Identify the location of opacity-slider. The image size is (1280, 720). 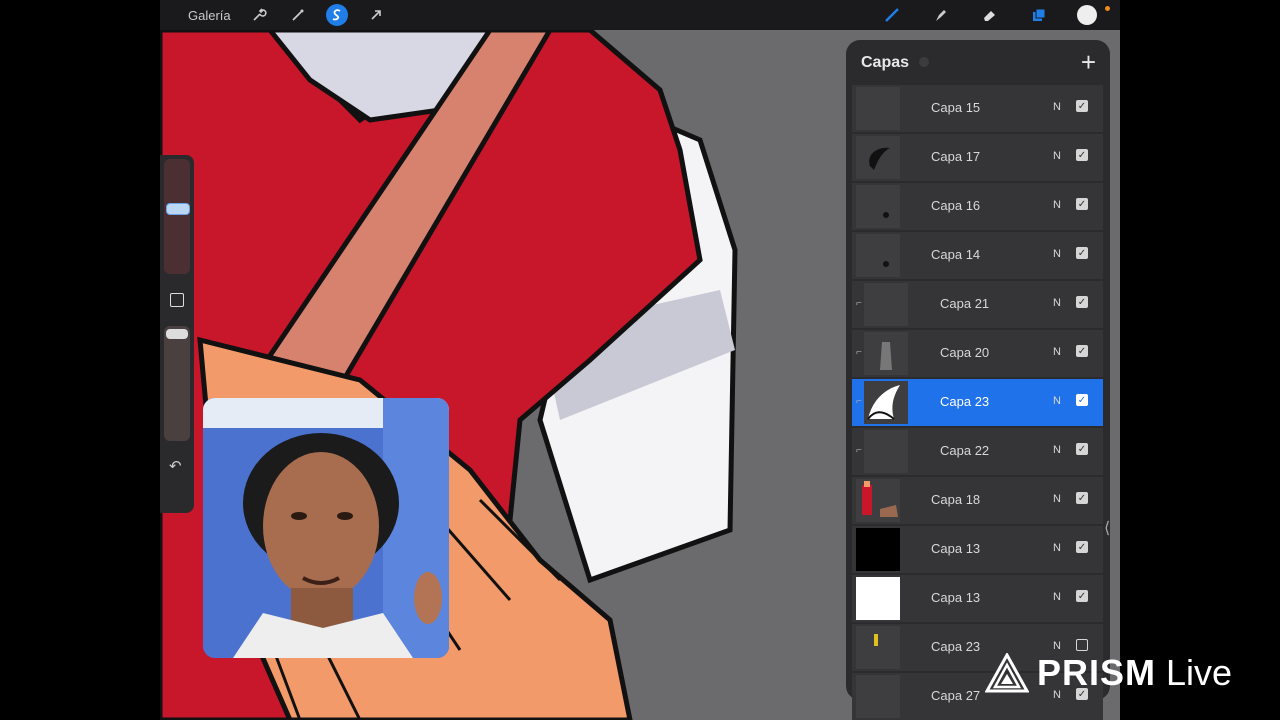
(177, 383).